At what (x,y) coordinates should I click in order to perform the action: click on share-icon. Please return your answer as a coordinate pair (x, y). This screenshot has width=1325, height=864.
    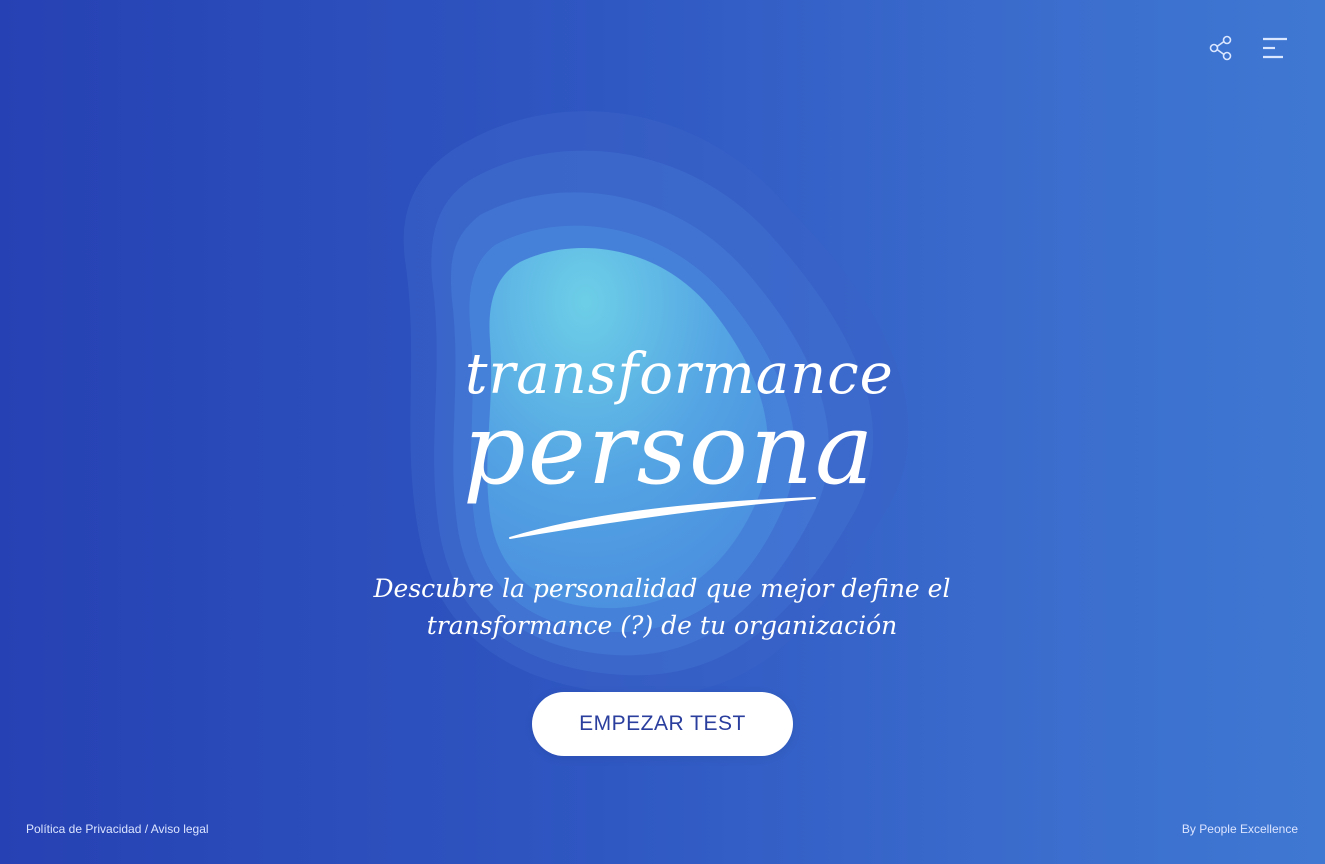
    Looking at the image, I should click on (1221, 48).